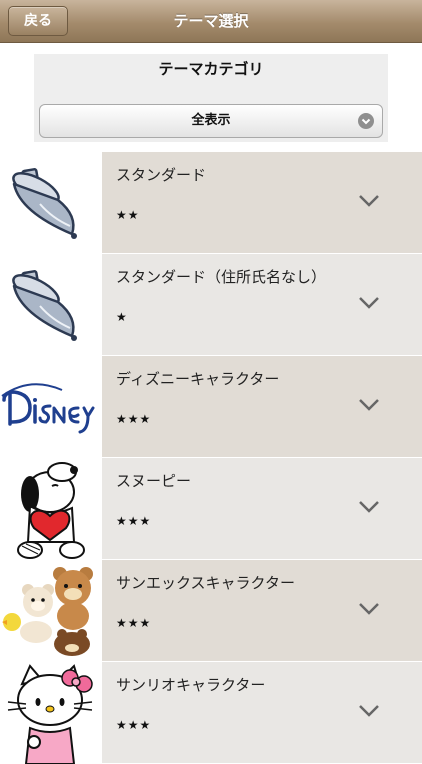 Image resolution: width=422 pixels, height=764 pixels. What do you see at coordinates (262, 713) in the screenshot?
I see `theme-cell: サンリオキャラクター ★★★` at bounding box center [262, 713].